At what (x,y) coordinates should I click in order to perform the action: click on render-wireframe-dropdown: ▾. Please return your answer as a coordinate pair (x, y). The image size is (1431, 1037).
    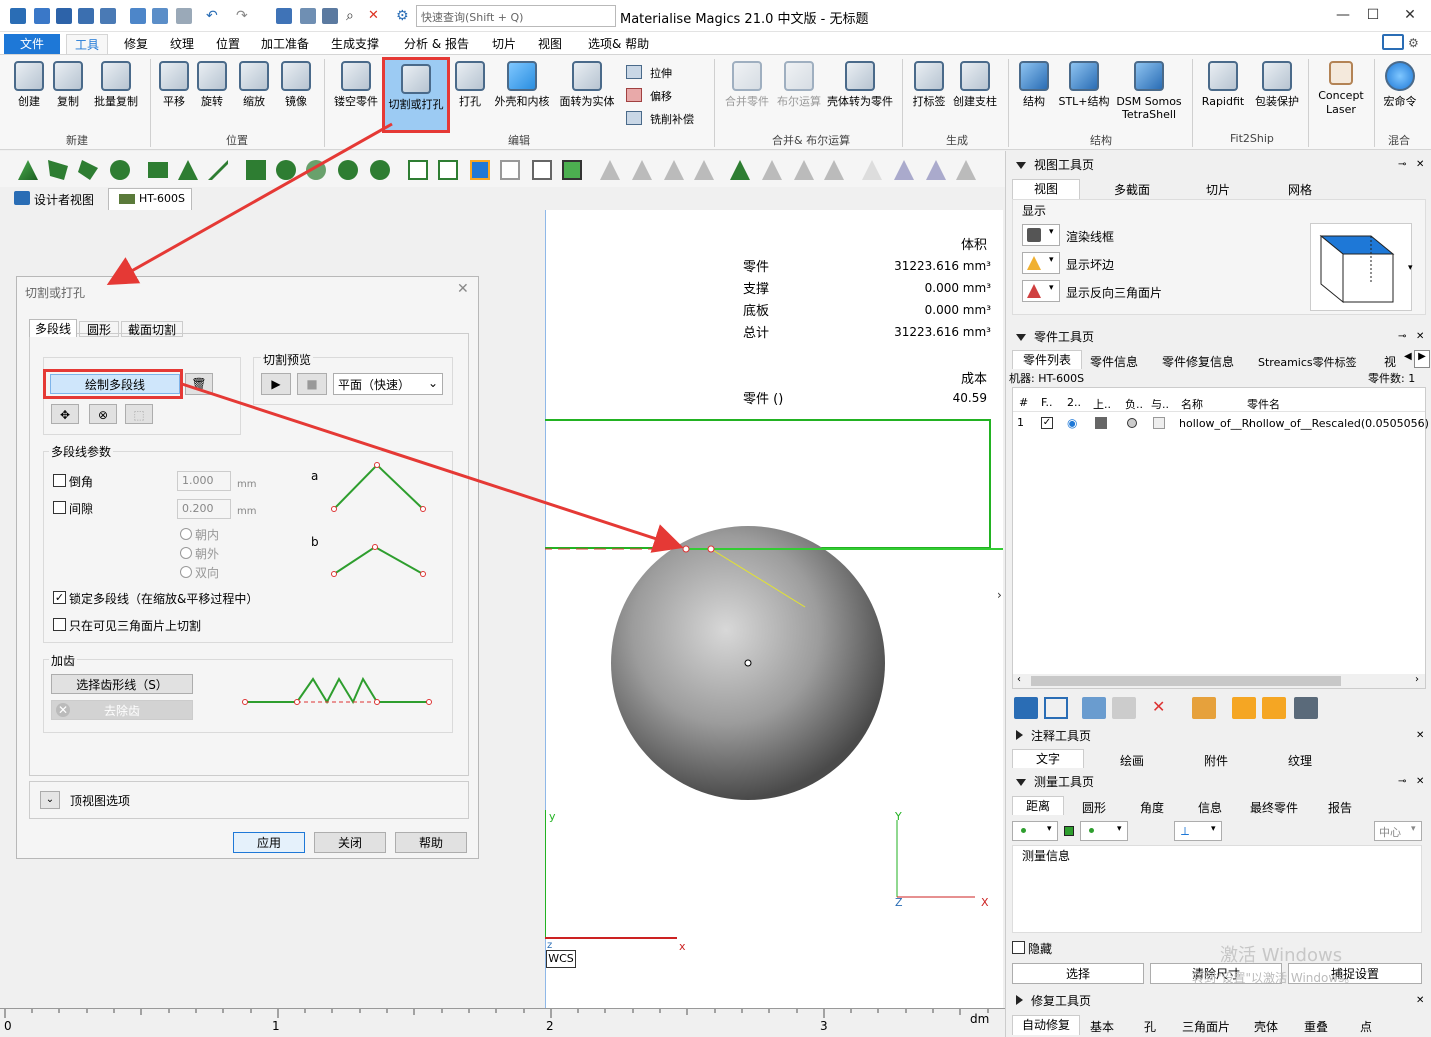
    Looking at the image, I should click on (1041, 235).